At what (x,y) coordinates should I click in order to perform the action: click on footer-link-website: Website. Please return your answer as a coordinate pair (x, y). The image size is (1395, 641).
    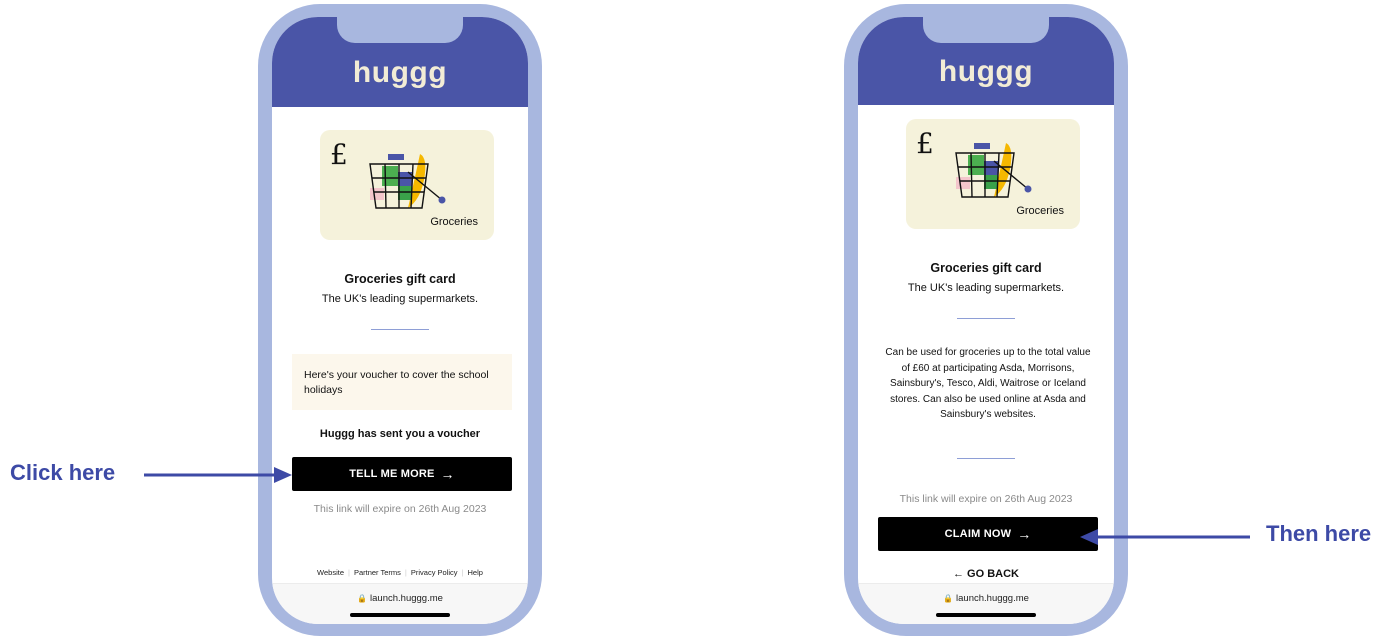
    Looking at the image, I should click on (330, 572).